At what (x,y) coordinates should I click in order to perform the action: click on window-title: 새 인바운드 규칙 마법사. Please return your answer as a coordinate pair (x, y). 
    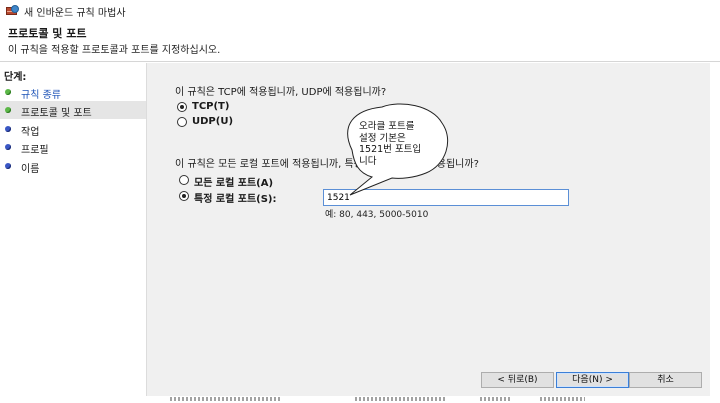
    Looking at the image, I should click on (75, 13).